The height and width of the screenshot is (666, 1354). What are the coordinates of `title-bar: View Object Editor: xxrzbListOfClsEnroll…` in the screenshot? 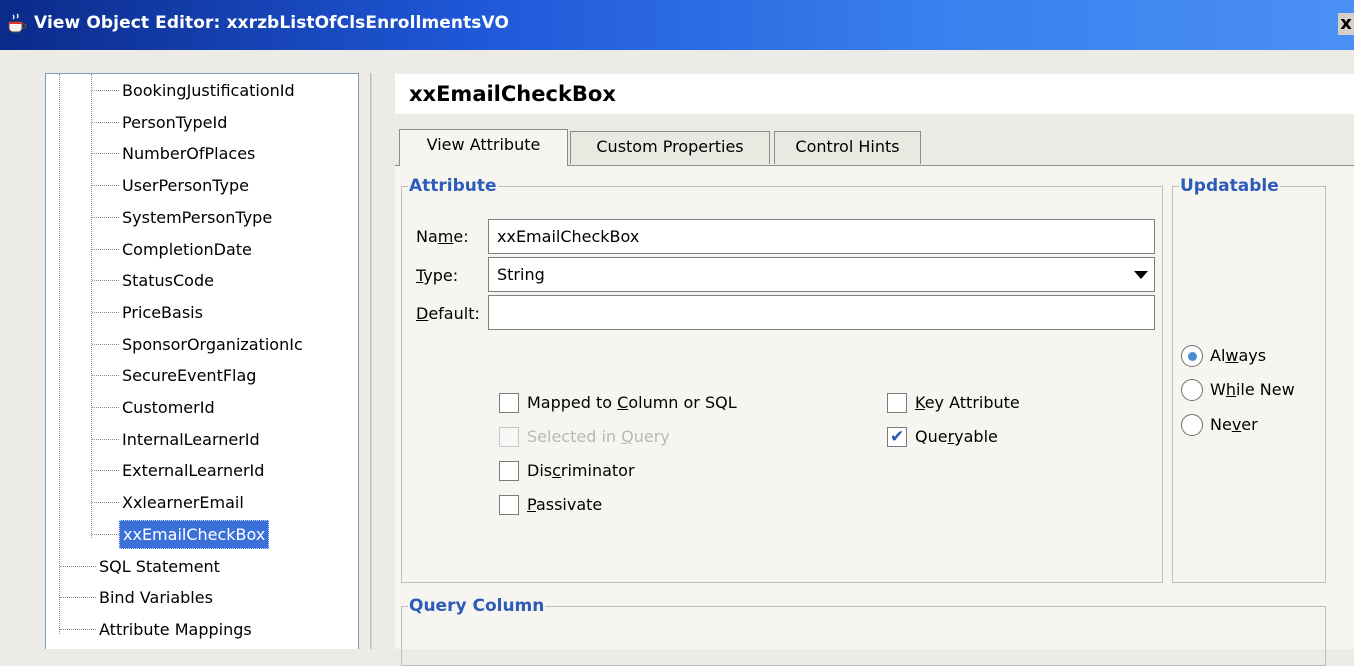 It's located at (677, 25).